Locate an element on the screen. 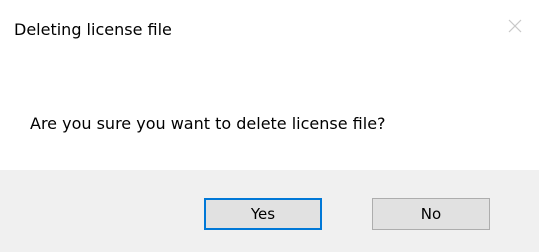 This screenshot has width=539, height=252. close-button is located at coordinates (515, 26).